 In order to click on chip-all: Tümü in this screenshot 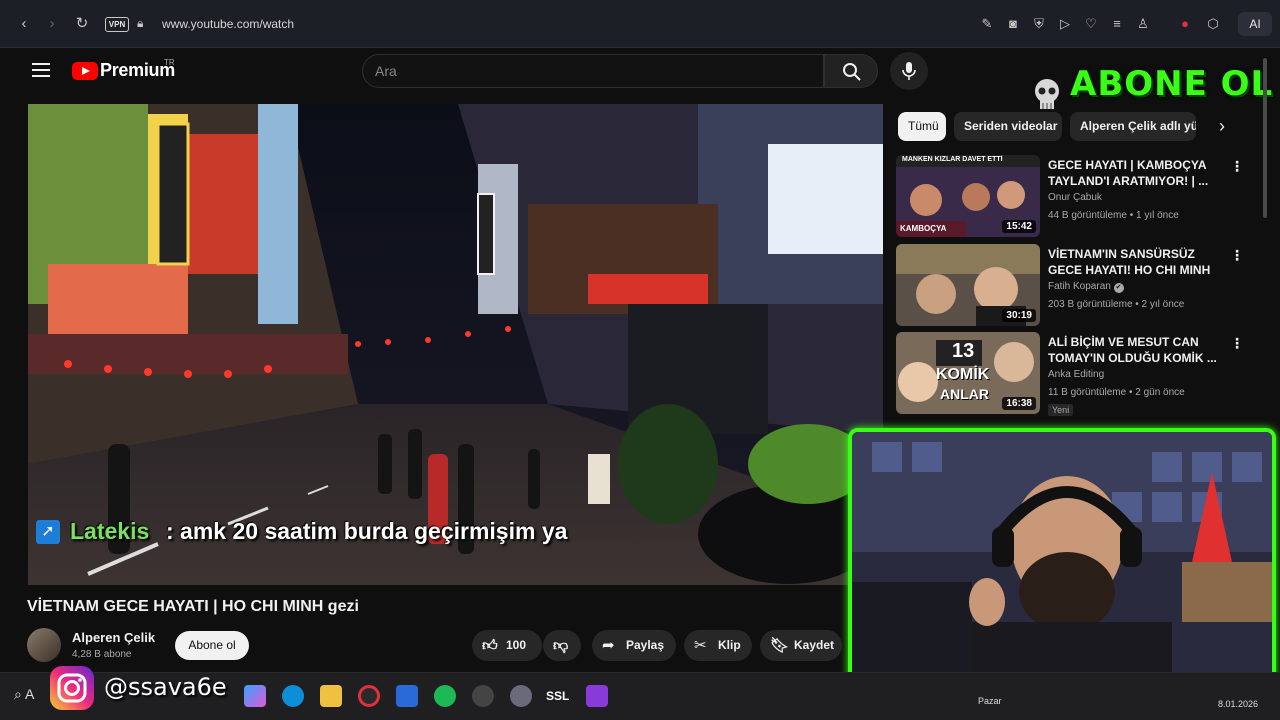, I will do `click(922, 126)`.